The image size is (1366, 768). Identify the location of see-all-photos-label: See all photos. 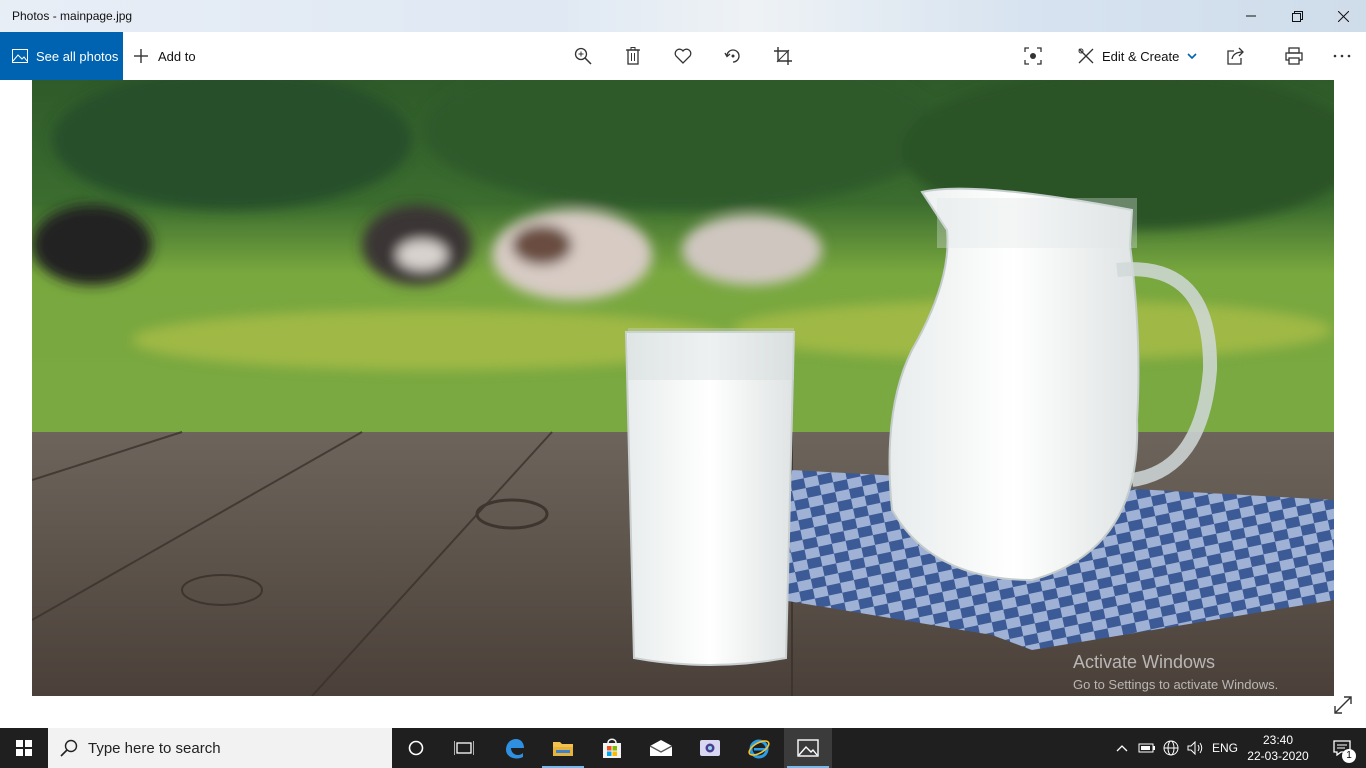
(77, 56).